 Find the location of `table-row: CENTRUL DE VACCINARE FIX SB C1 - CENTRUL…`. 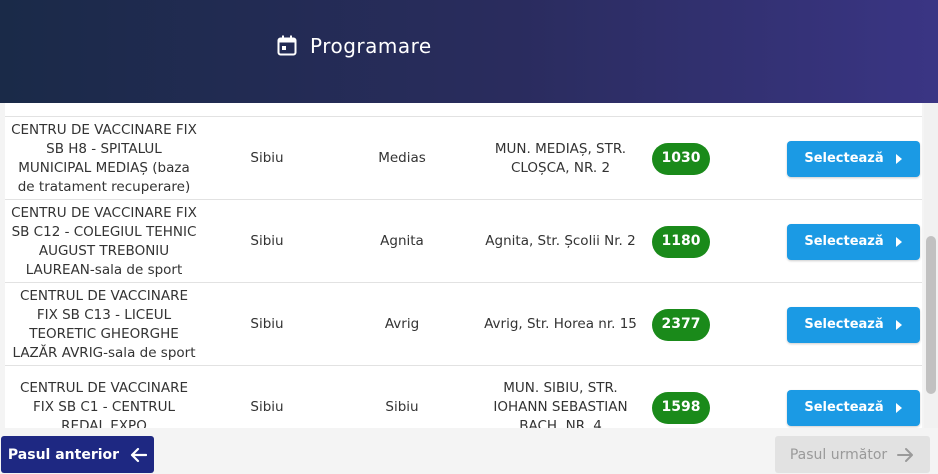

table-row: CENTRUL DE VACCINARE FIX SB C1 - CENTRUL… is located at coordinates (463, 396).